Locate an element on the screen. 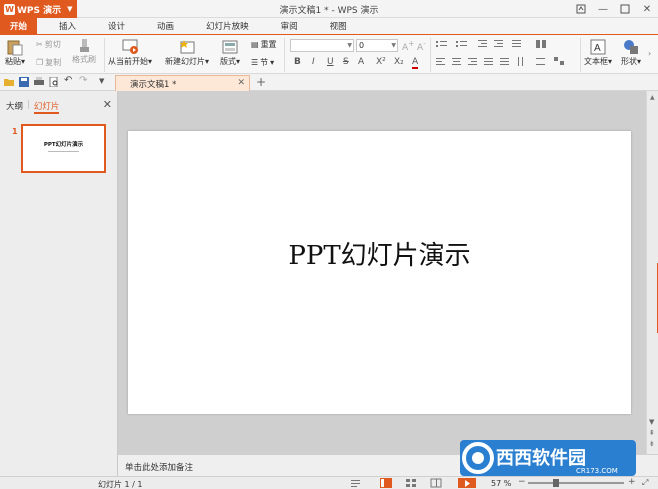 The image size is (658, 489). strikethrough-button: S is located at coordinates (346, 62).